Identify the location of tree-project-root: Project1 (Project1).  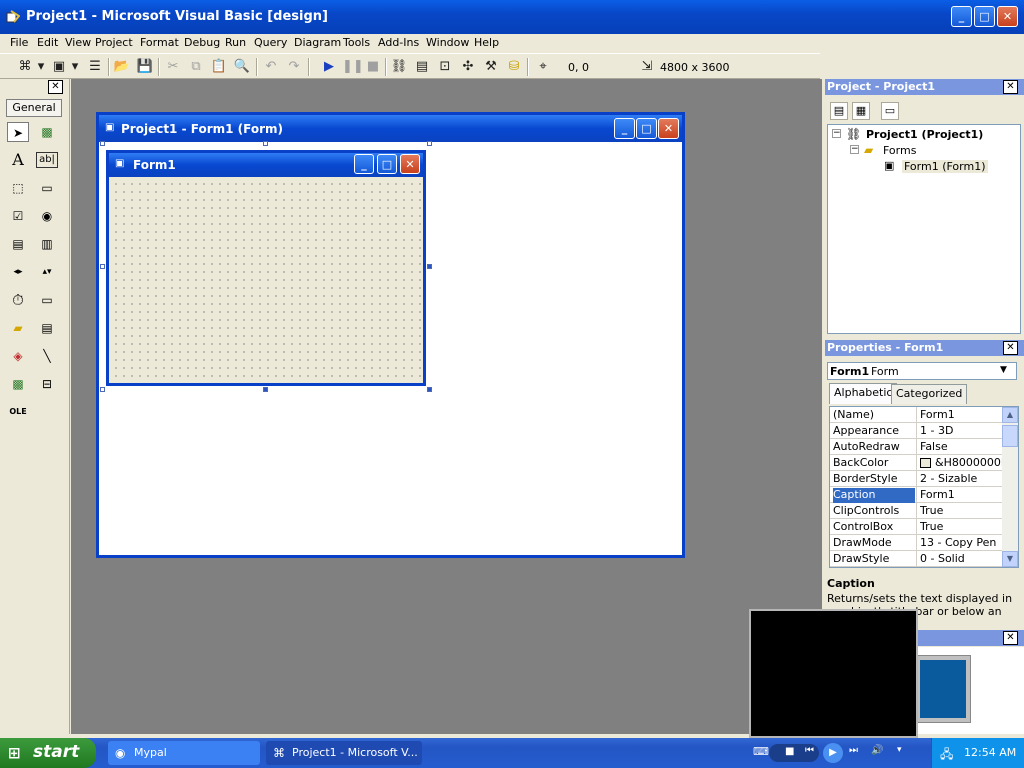
(924, 134).